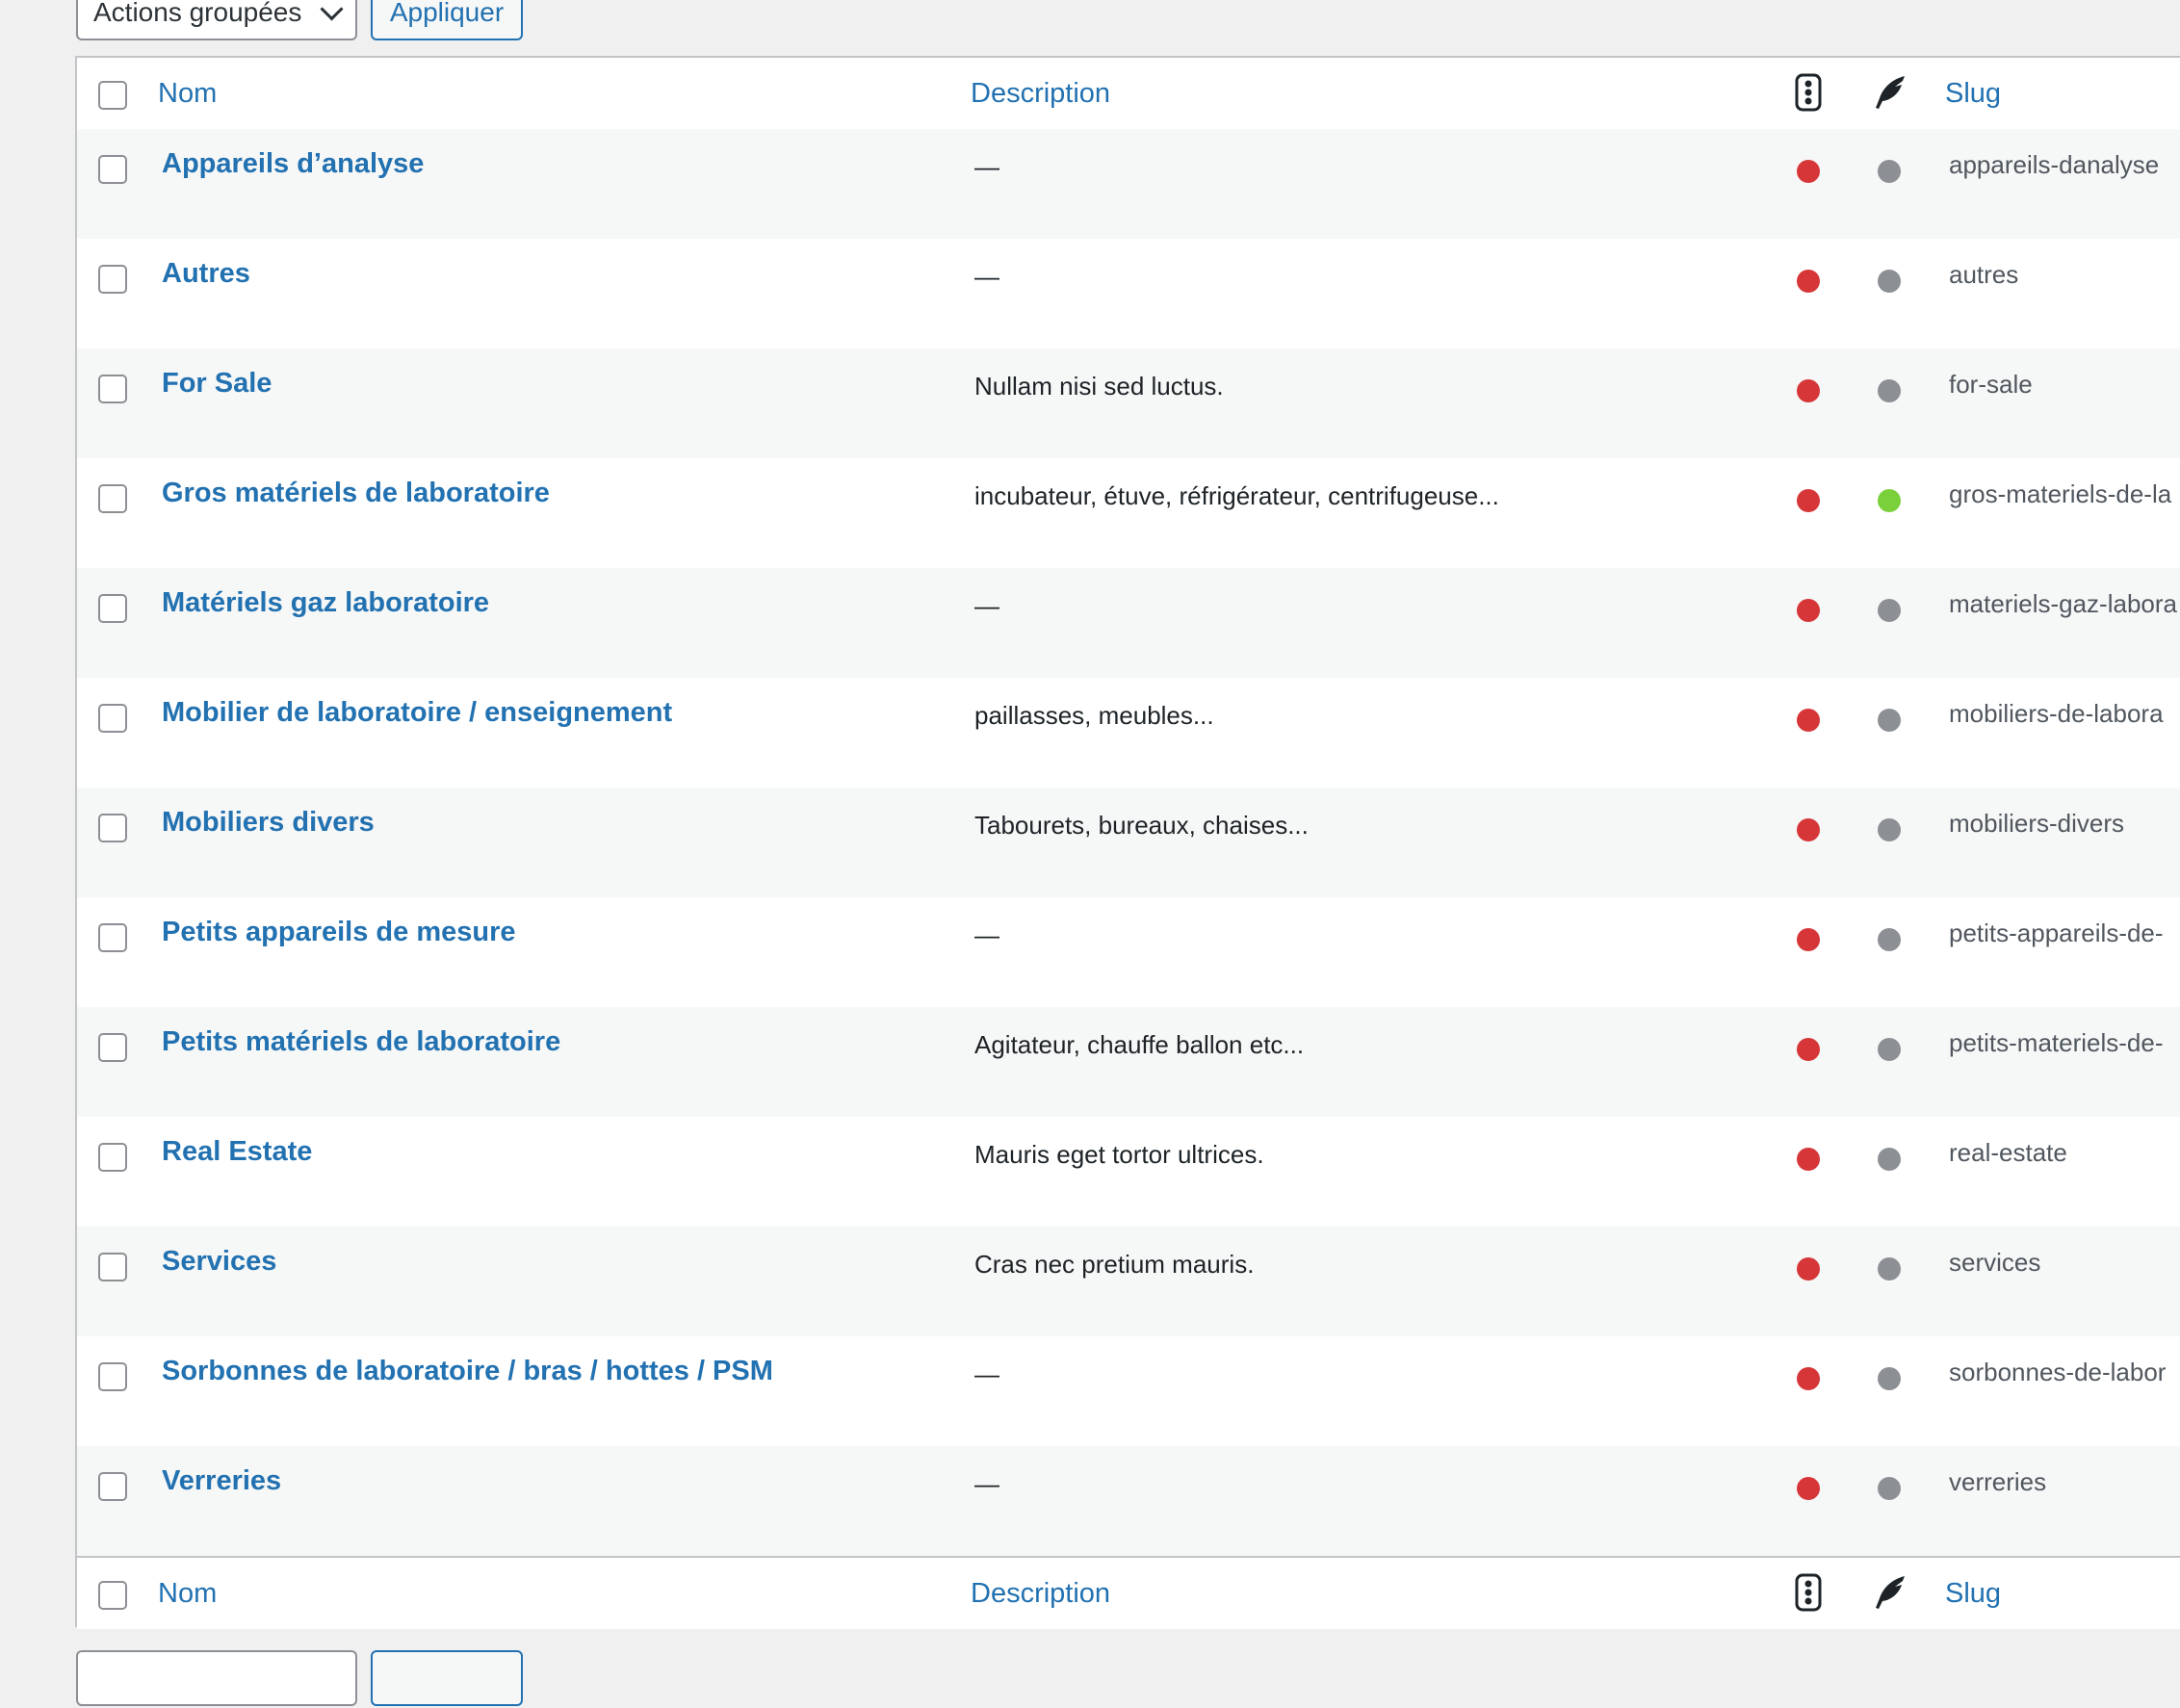 This screenshot has height=1708, width=2180. What do you see at coordinates (325, 603) in the screenshot?
I see `category-name-link: Matériels gaz laboratoire` at bounding box center [325, 603].